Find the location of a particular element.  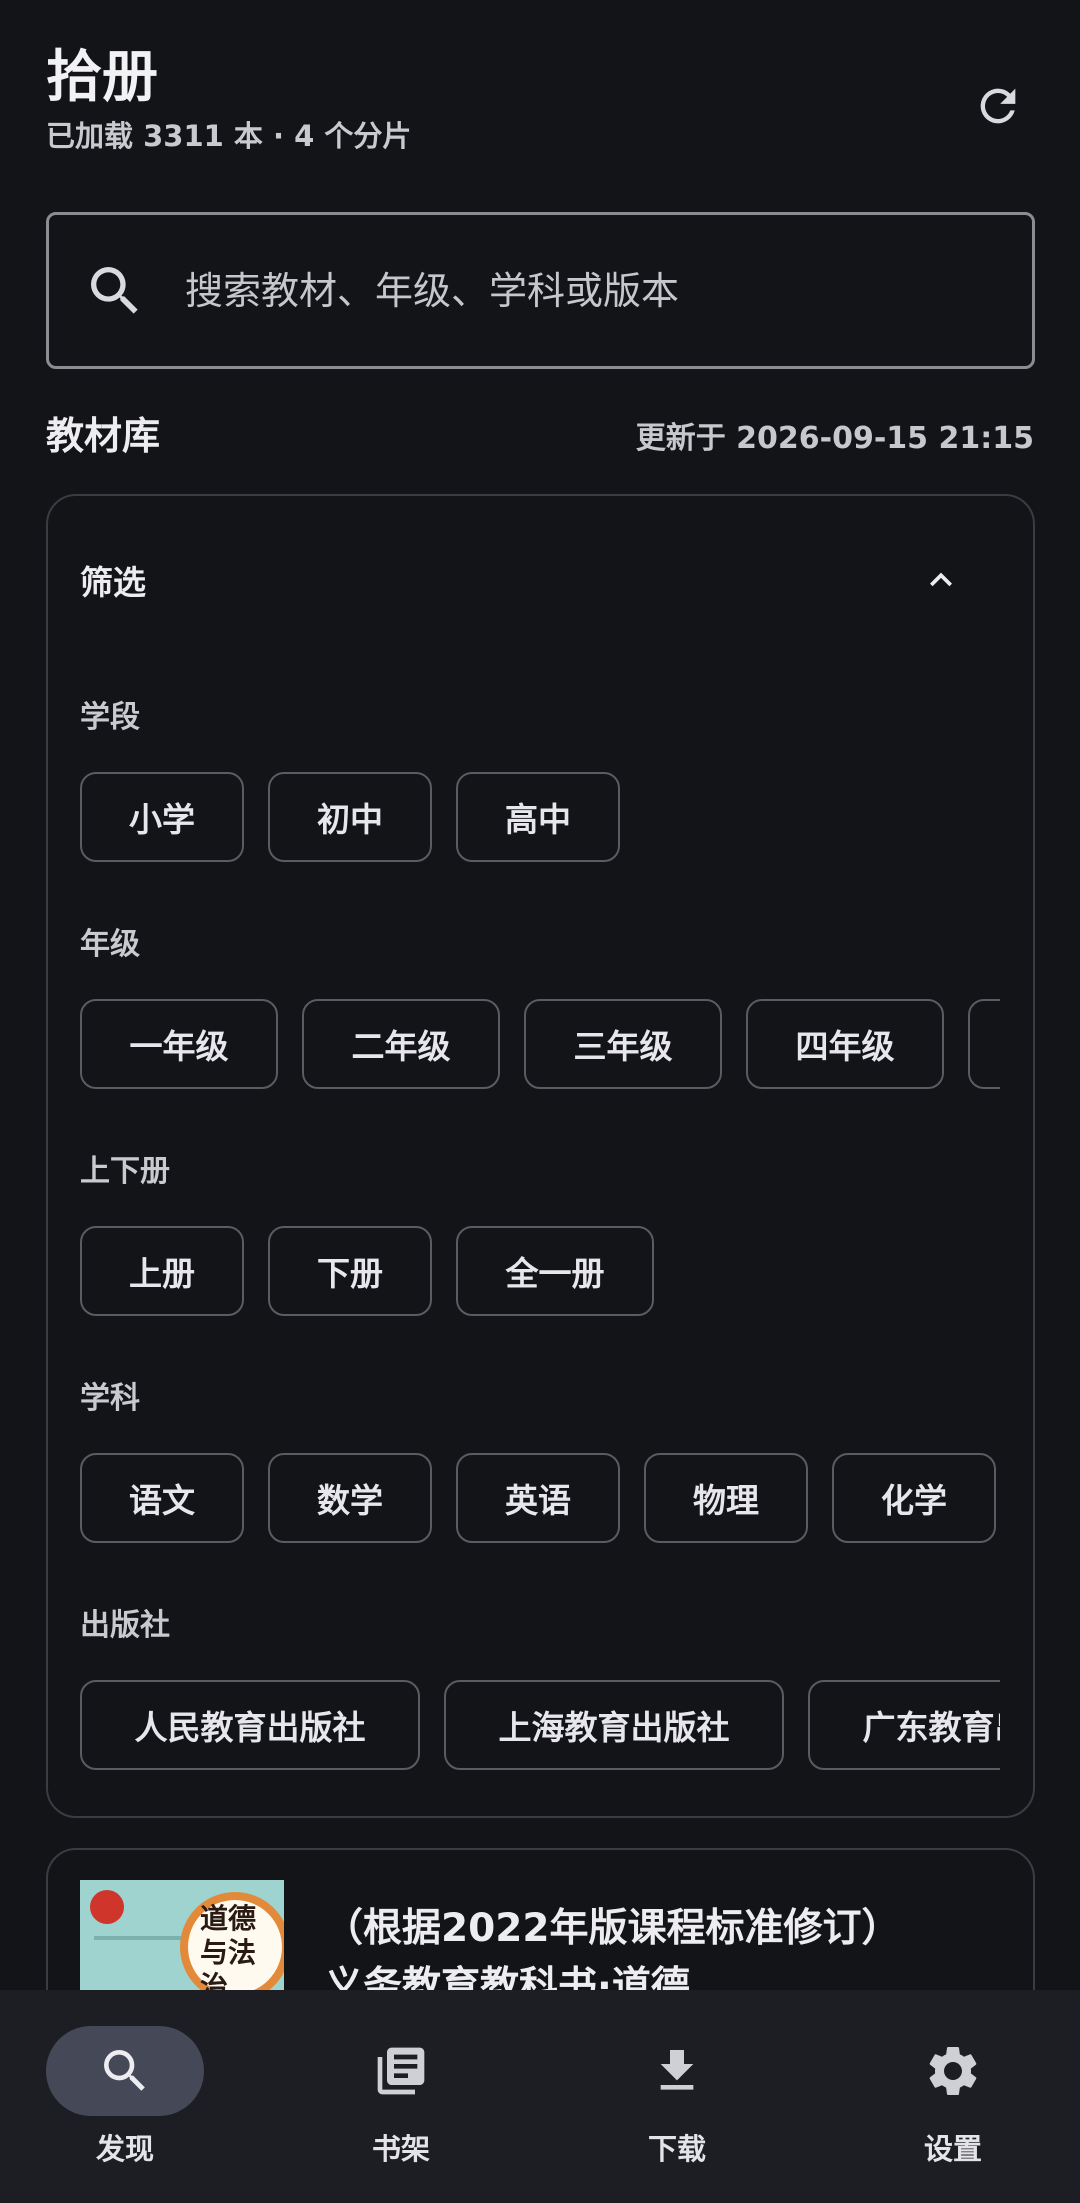

filter-publisher-options: 人民教育出版社上海教育出版社广东教育出版社 is located at coordinates (540, 1726).